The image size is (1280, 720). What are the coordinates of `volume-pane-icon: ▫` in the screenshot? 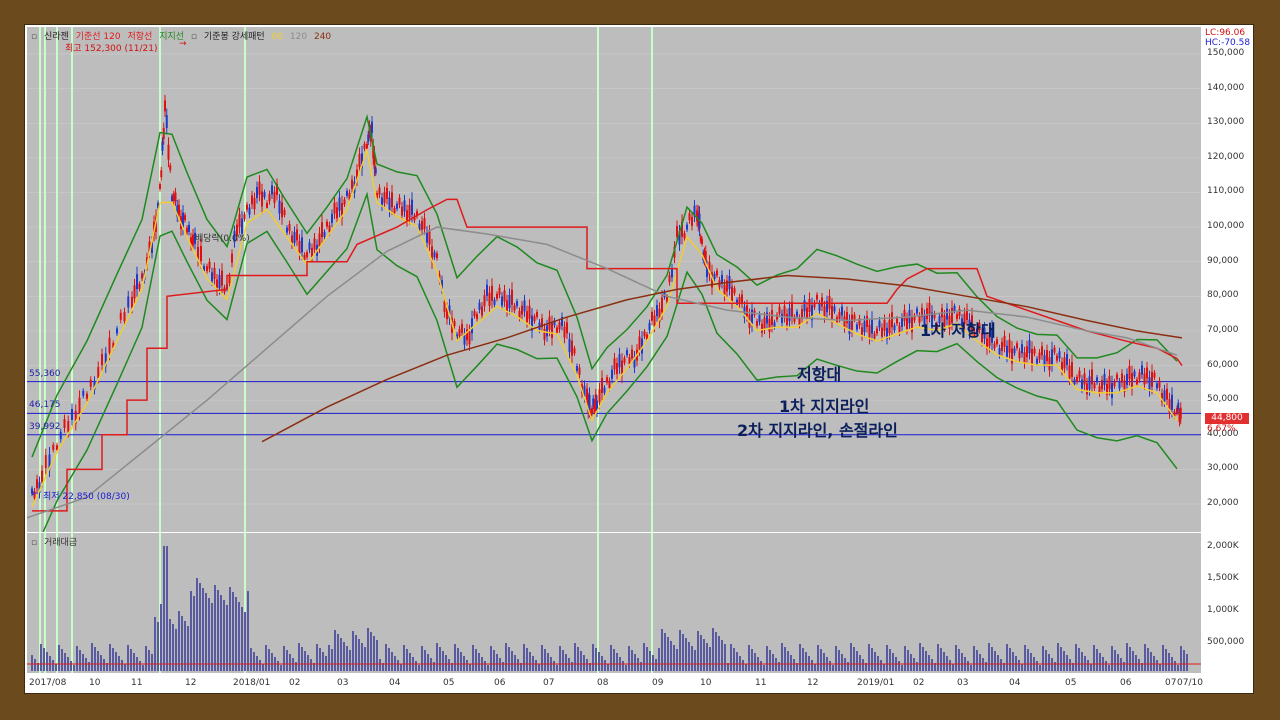 It's located at (34, 543).